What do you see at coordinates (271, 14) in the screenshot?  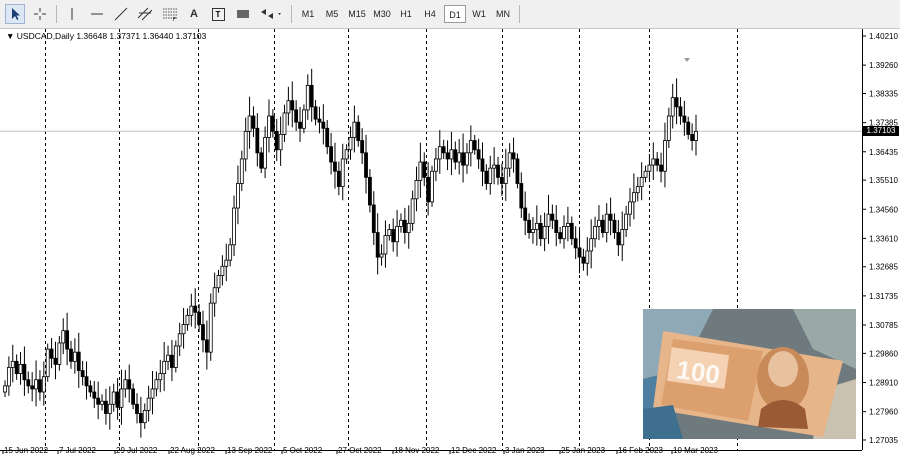 I see `arrows-tool-button` at bounding box center [271, 14].